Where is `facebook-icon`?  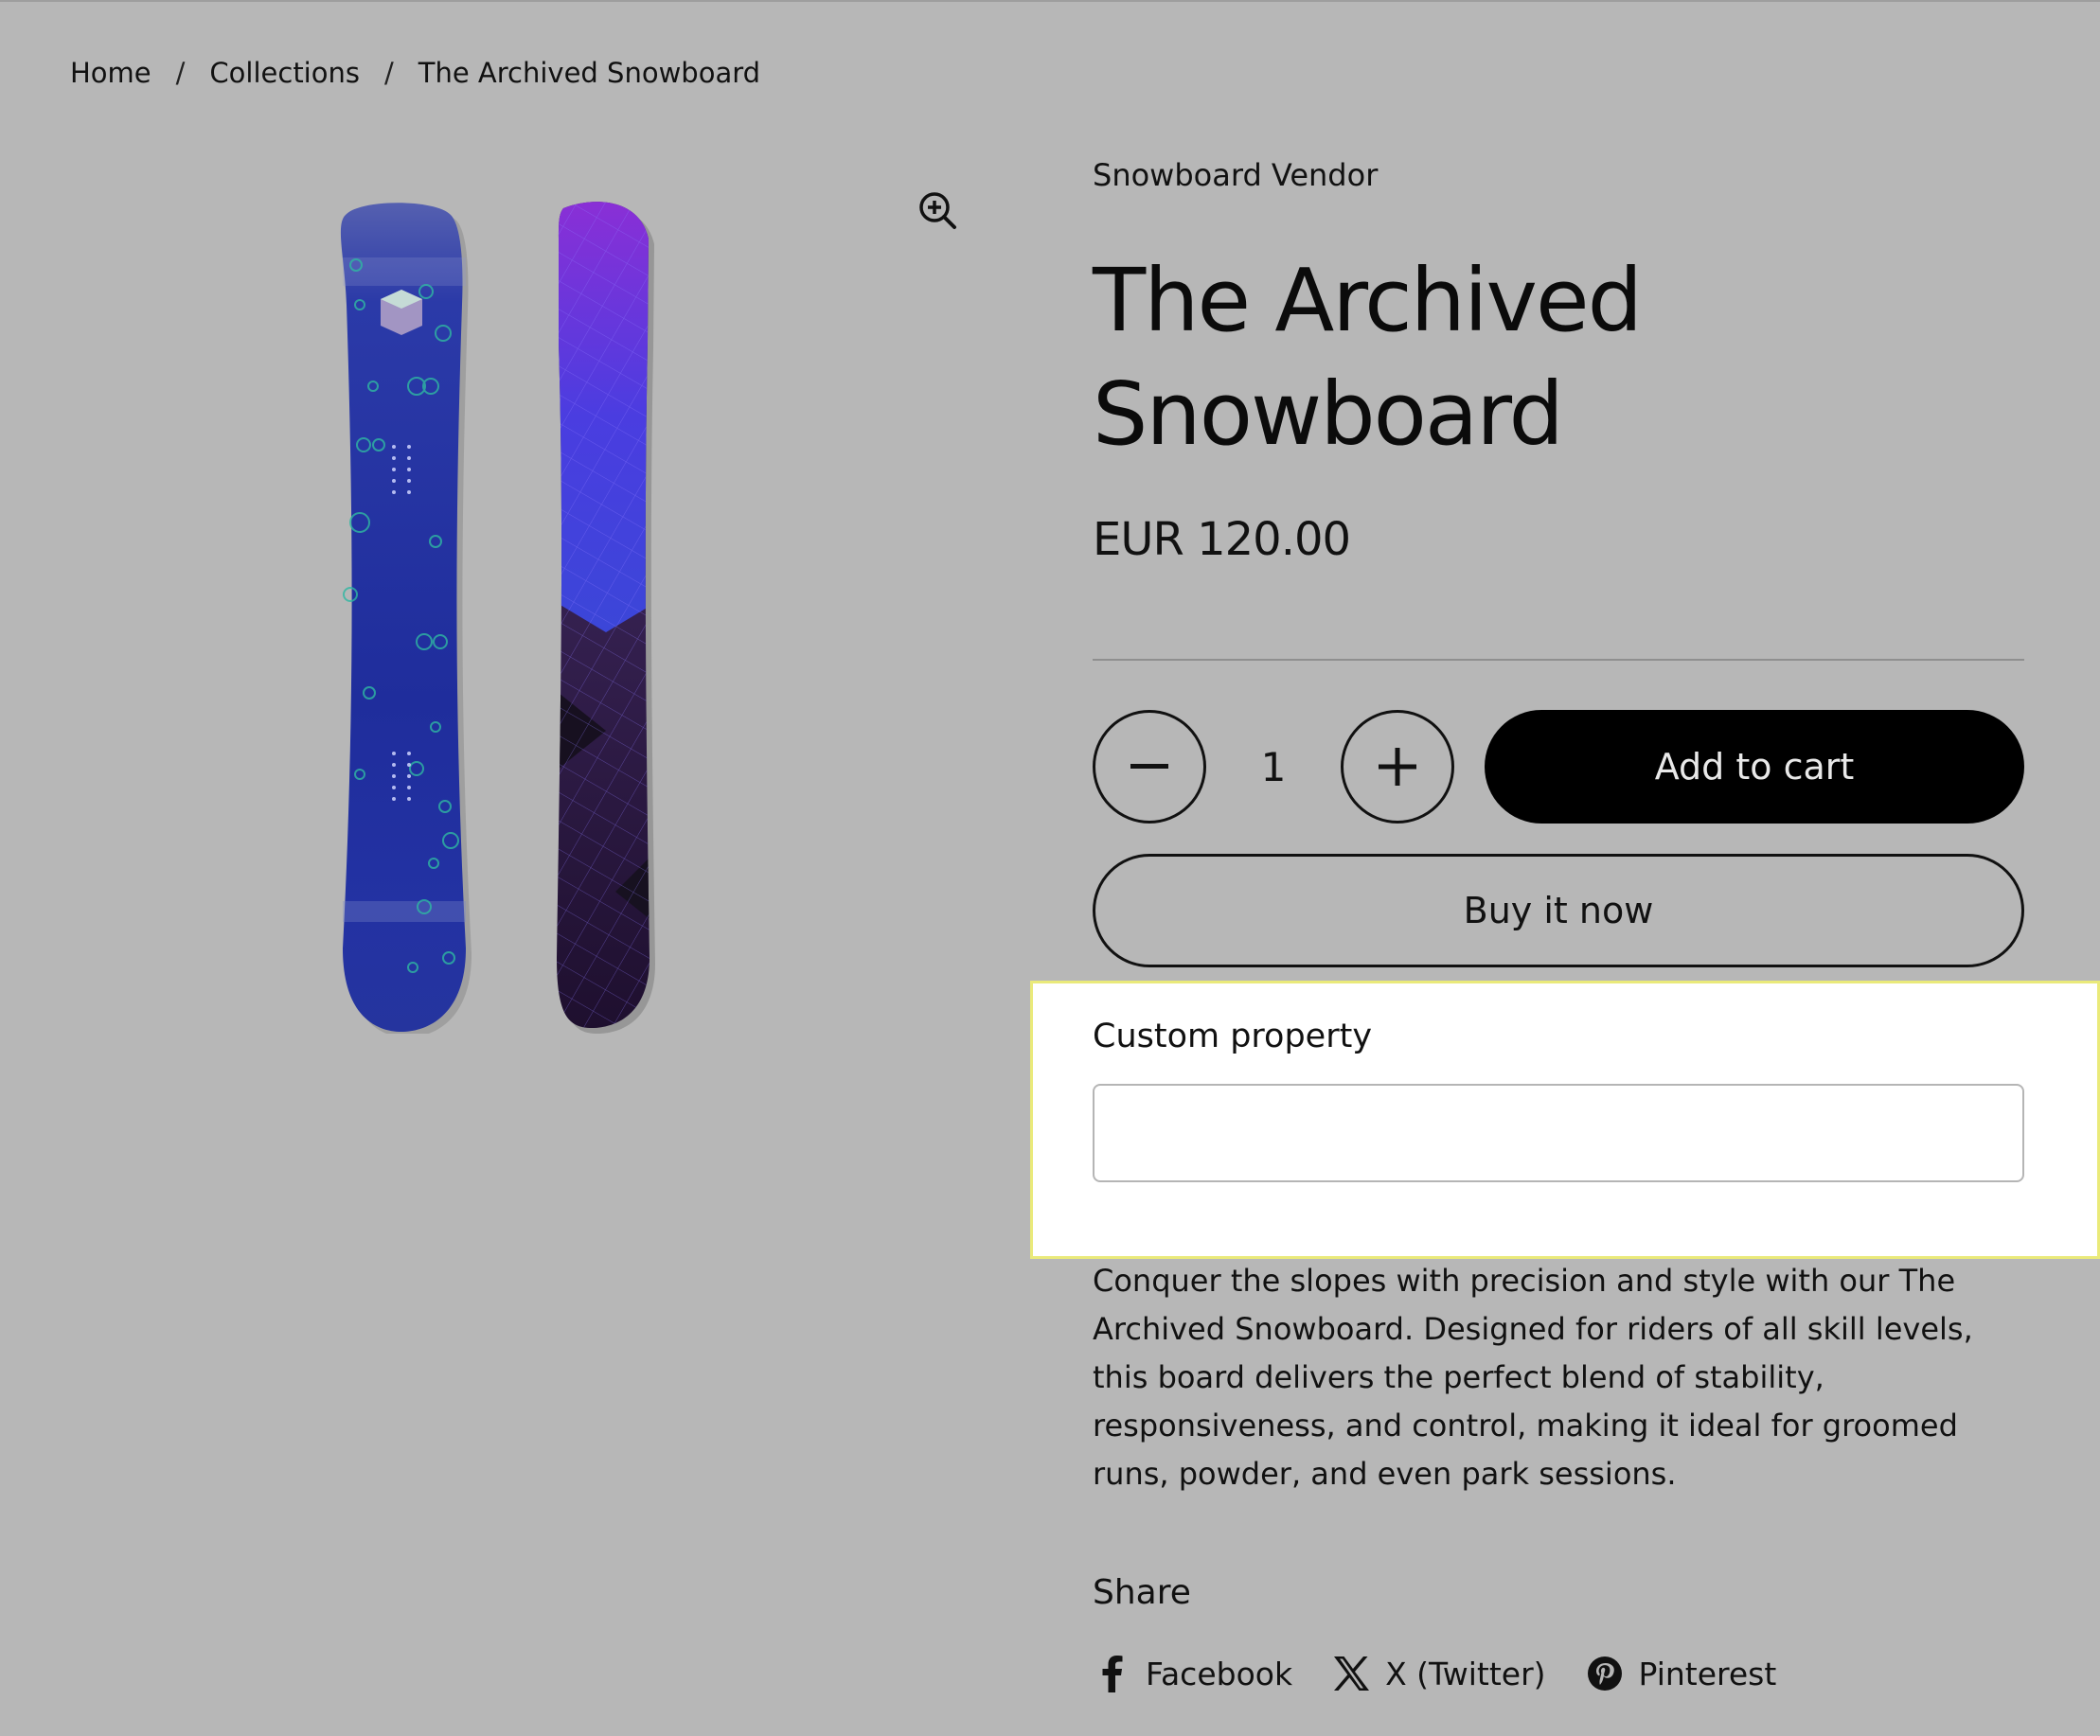
facebook-icon is located at coordinates (1111, 1673).